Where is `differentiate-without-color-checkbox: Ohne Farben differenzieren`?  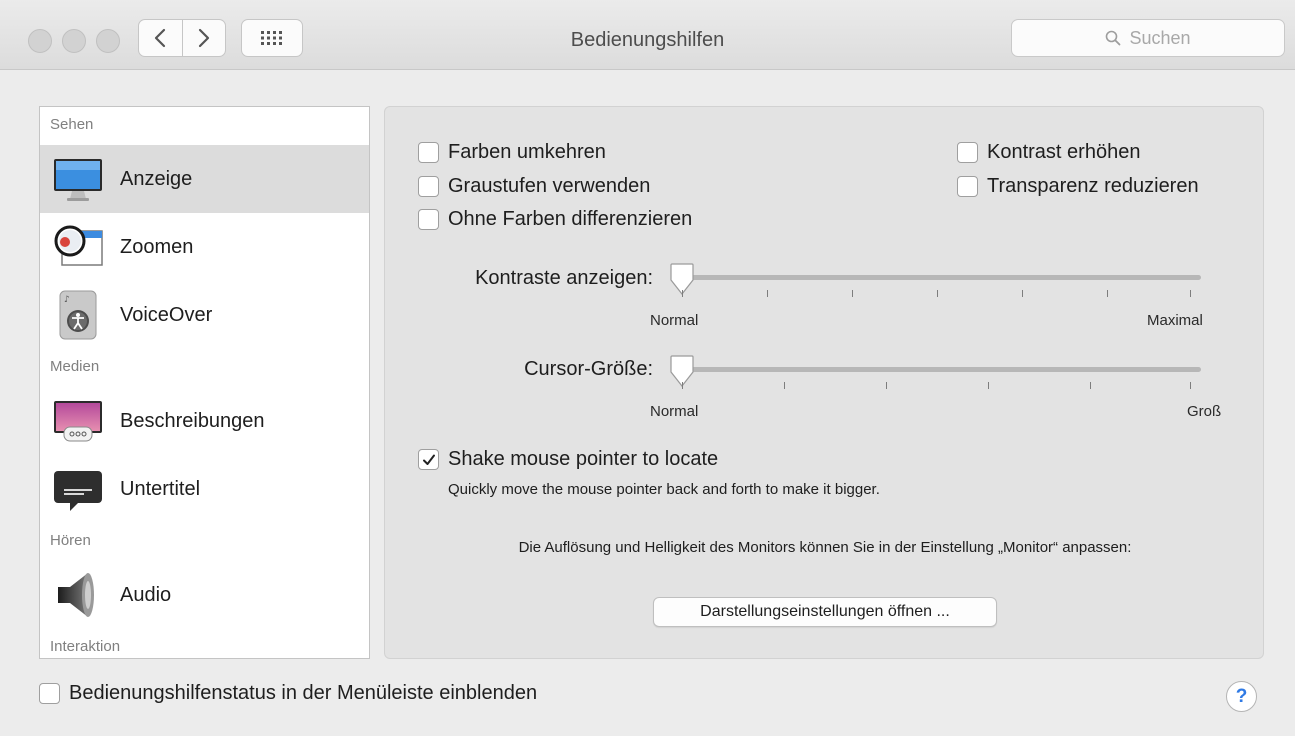 differentiate-without-color-checkbox: Ohne Farben differenzieren is located at coordinates (555, 219).